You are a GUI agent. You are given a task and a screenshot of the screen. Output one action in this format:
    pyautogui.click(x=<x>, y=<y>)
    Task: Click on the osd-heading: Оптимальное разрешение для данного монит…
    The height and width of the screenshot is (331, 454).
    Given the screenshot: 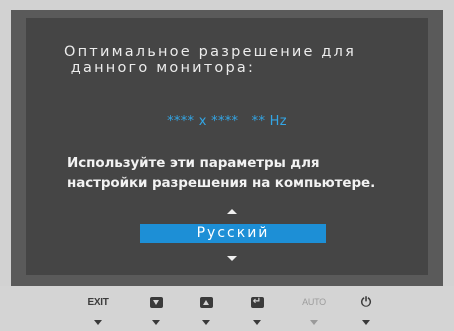 What is the action you would take?
    pyautogui.click(x=210, y=60)
    